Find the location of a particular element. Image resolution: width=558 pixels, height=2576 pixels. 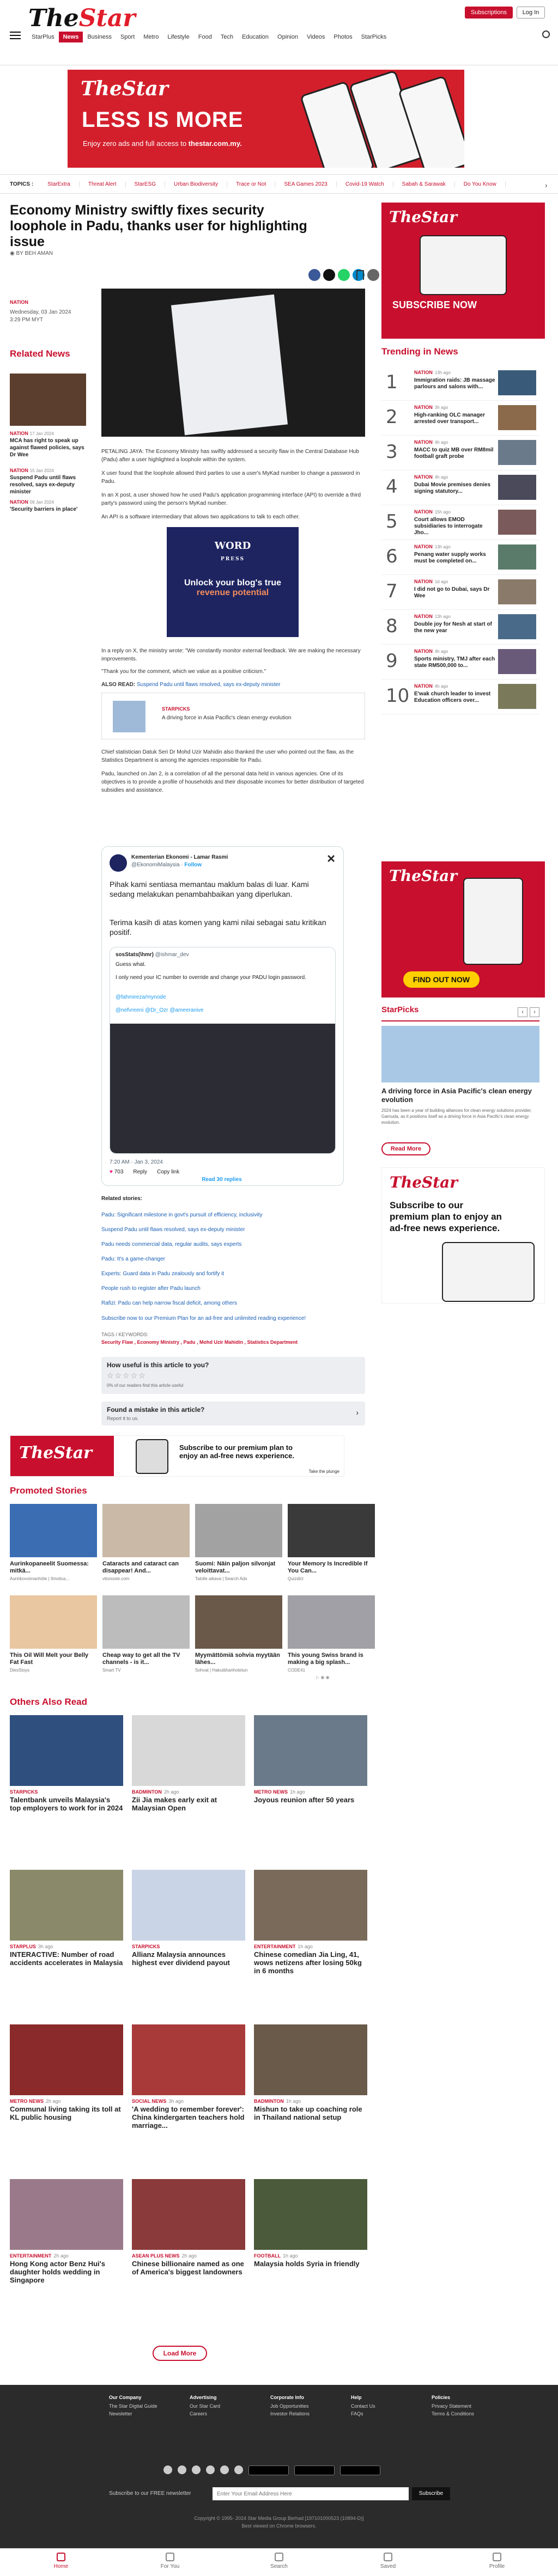

newsletter-subscribe-button: Subscribe is located at coordinates (431, 2493).